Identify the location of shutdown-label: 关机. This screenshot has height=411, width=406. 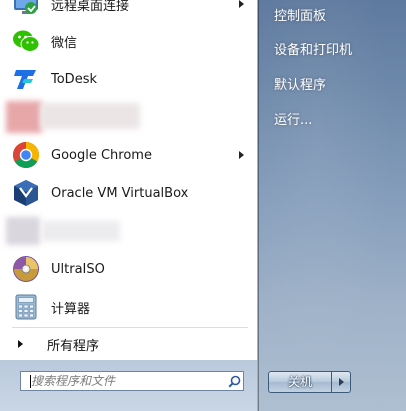
(299, 382).